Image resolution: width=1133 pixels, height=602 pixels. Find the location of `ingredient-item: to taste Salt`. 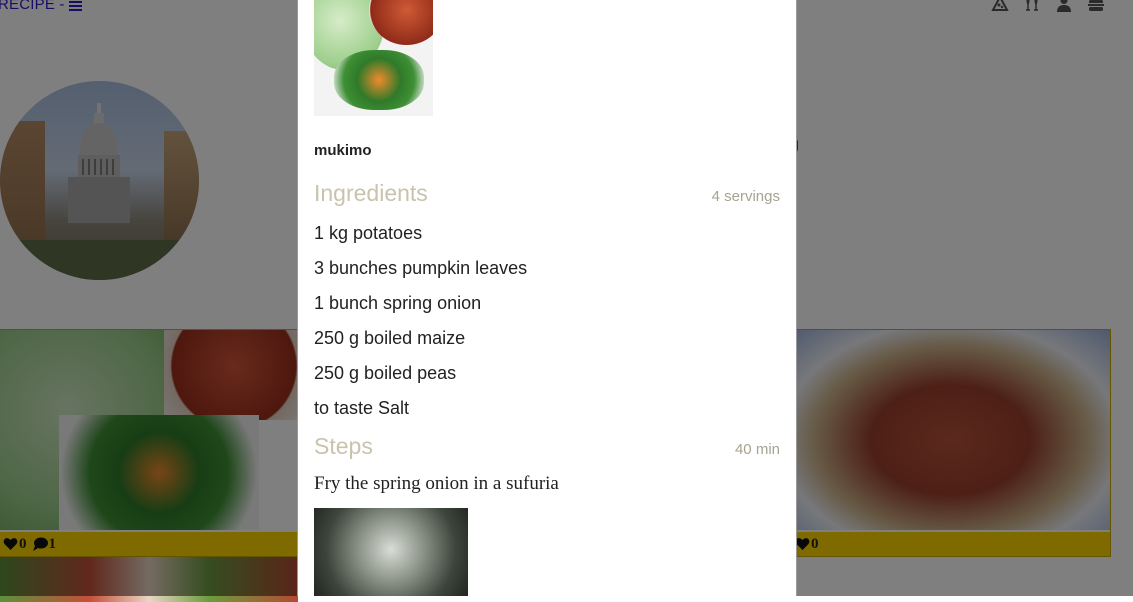

ingredient-item: to taste Salt is located at coordinates (362, 408).